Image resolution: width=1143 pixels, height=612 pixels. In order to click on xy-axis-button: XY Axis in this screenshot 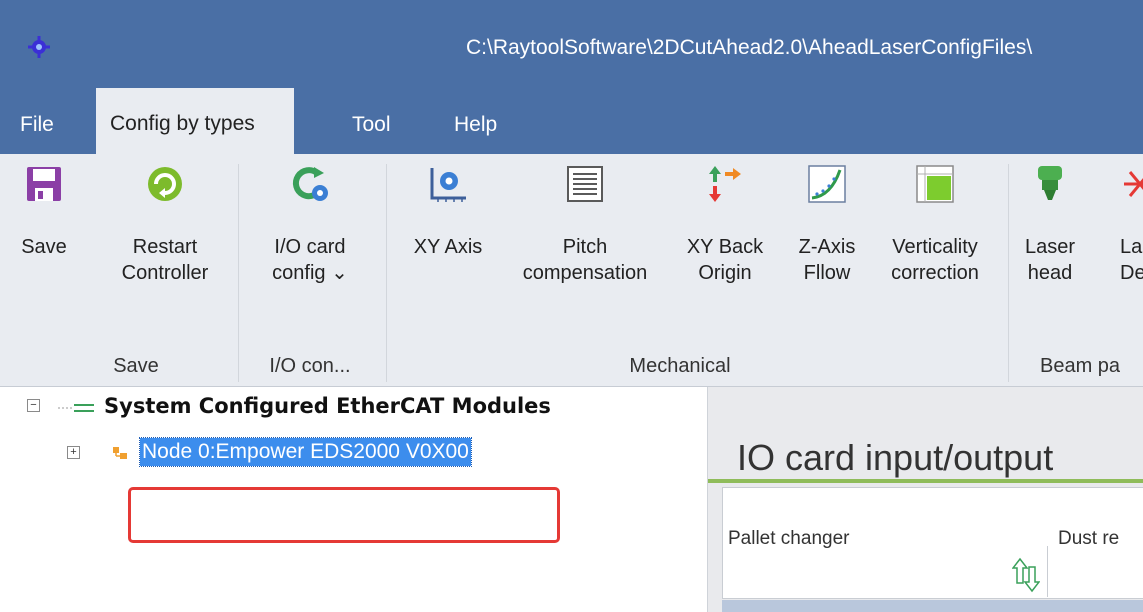, I will do `click(448, 219)`.